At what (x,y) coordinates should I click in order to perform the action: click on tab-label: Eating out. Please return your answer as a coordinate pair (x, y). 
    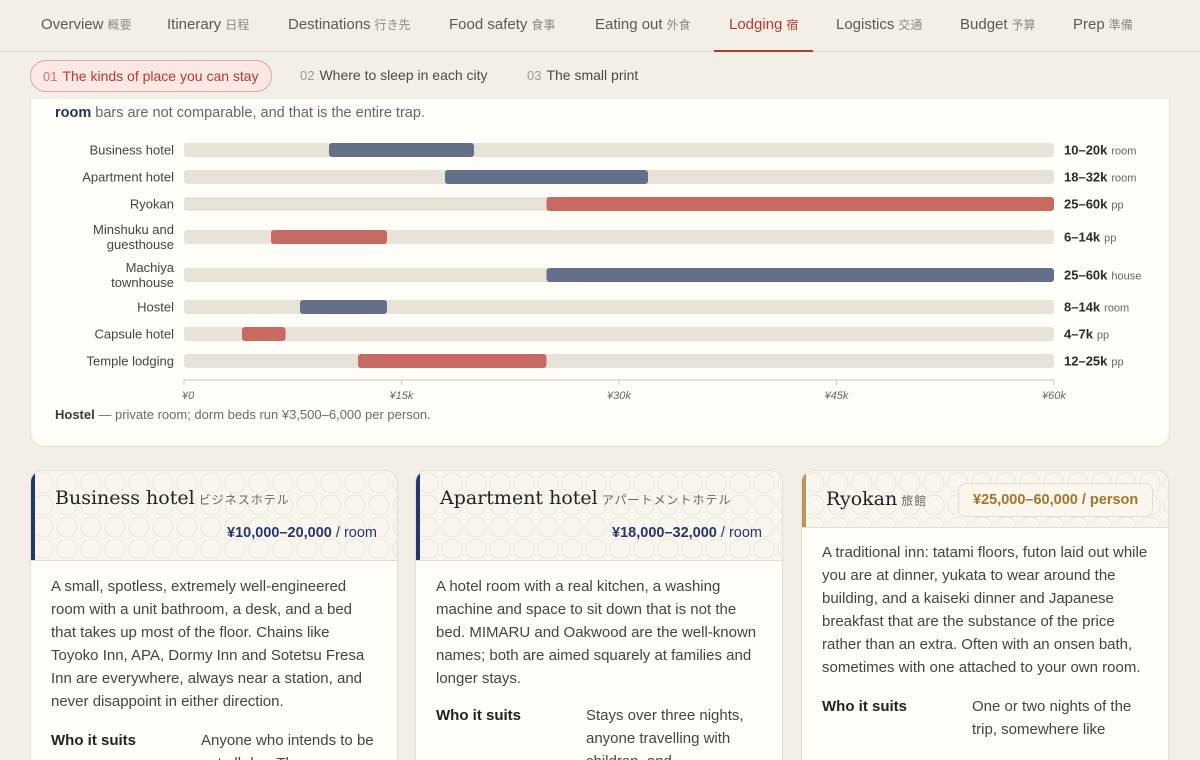
    Looking at the image, I should click on (629, 24).